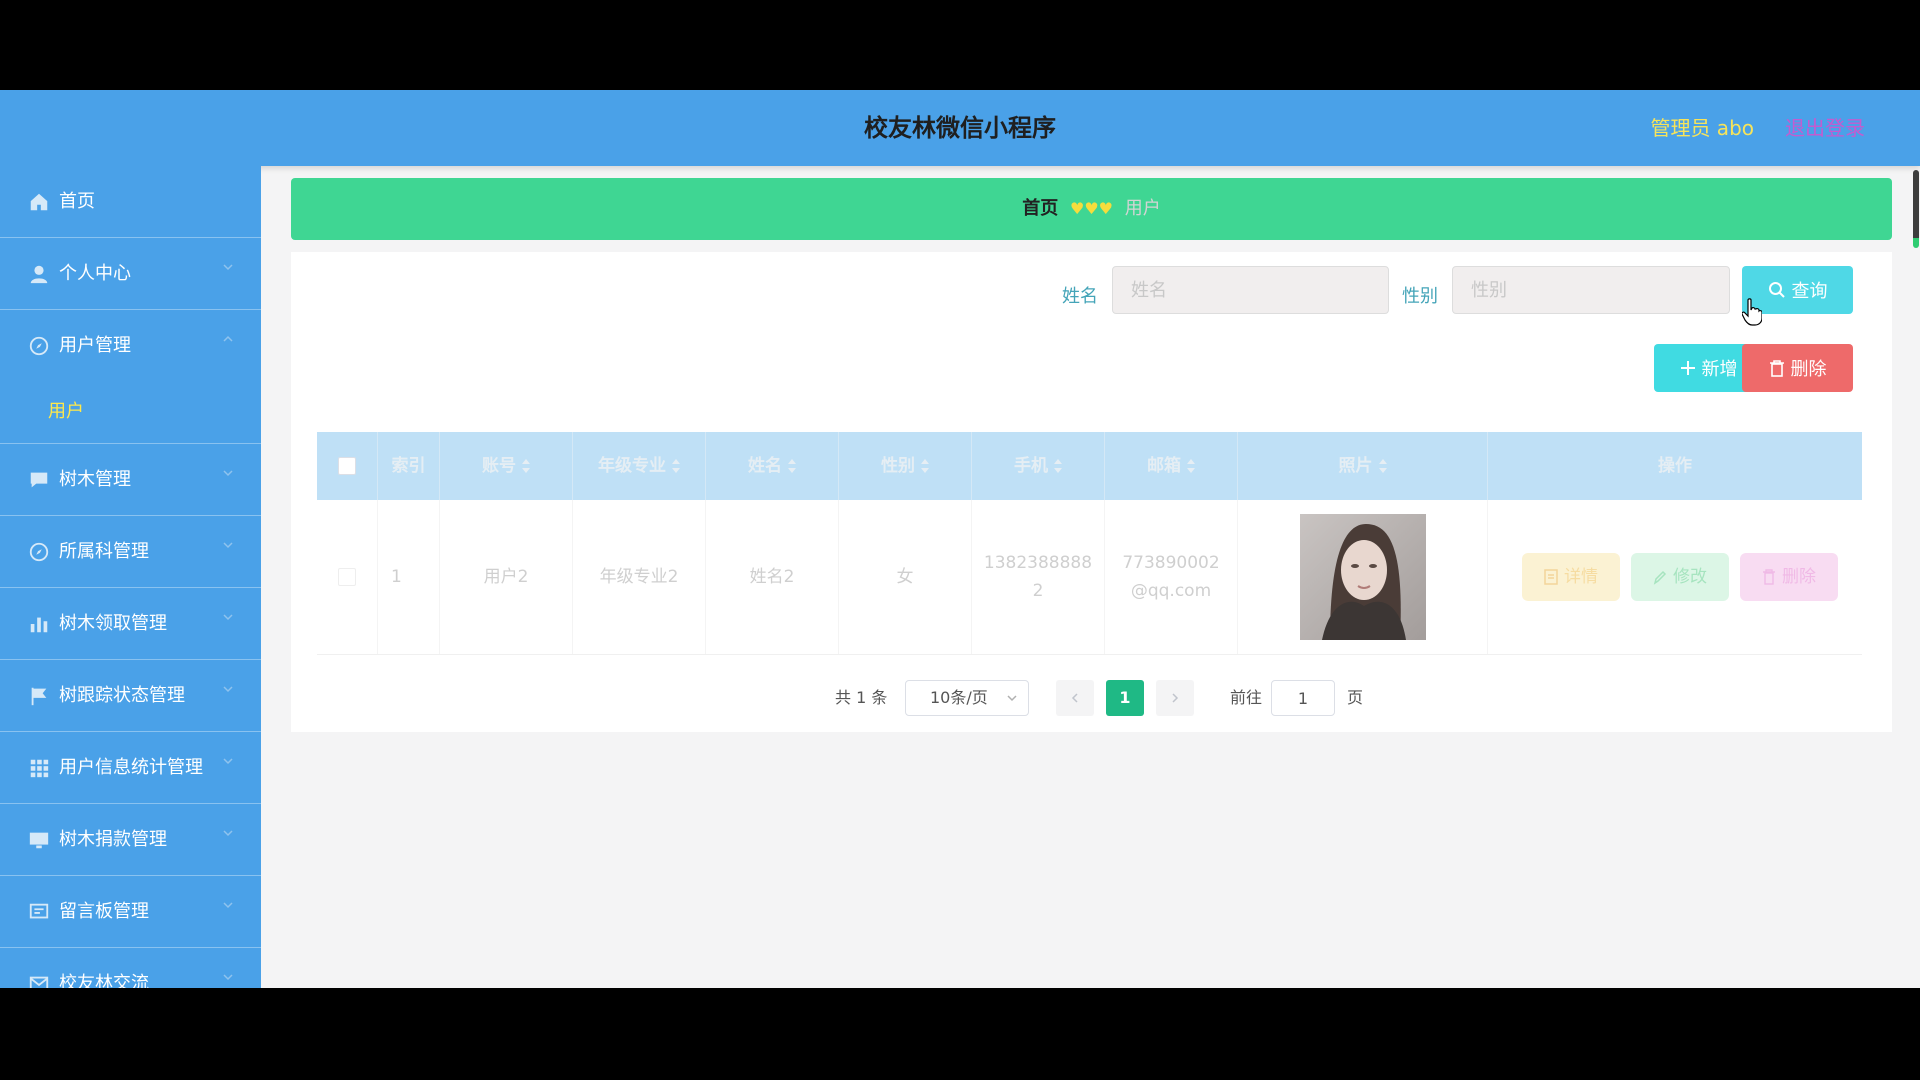 The width and height of the screenshot is (1920, 1080). What do you see at coordinates (104, 551) in the screenshot?
I see `sidebar-item-label: 所属科管理` at bounding box center [104, 551].